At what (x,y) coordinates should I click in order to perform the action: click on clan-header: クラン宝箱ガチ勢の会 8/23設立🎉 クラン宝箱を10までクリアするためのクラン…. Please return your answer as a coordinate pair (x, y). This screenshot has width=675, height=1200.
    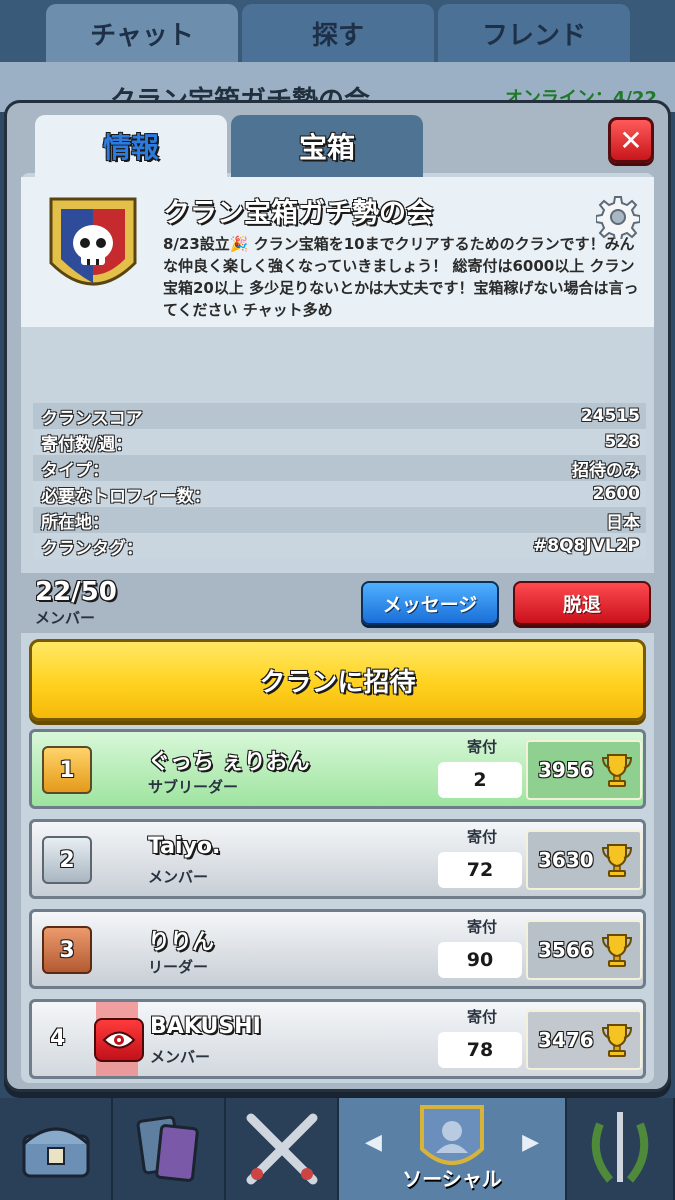
    Looking at the image, I should click on (337, 252).